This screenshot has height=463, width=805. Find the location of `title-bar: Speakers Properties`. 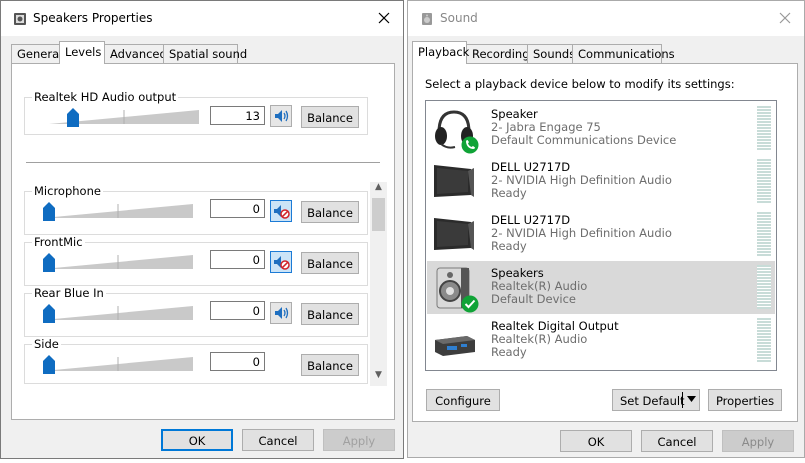

title-bar: Speakers Properties is located at coordinates (202, 18).